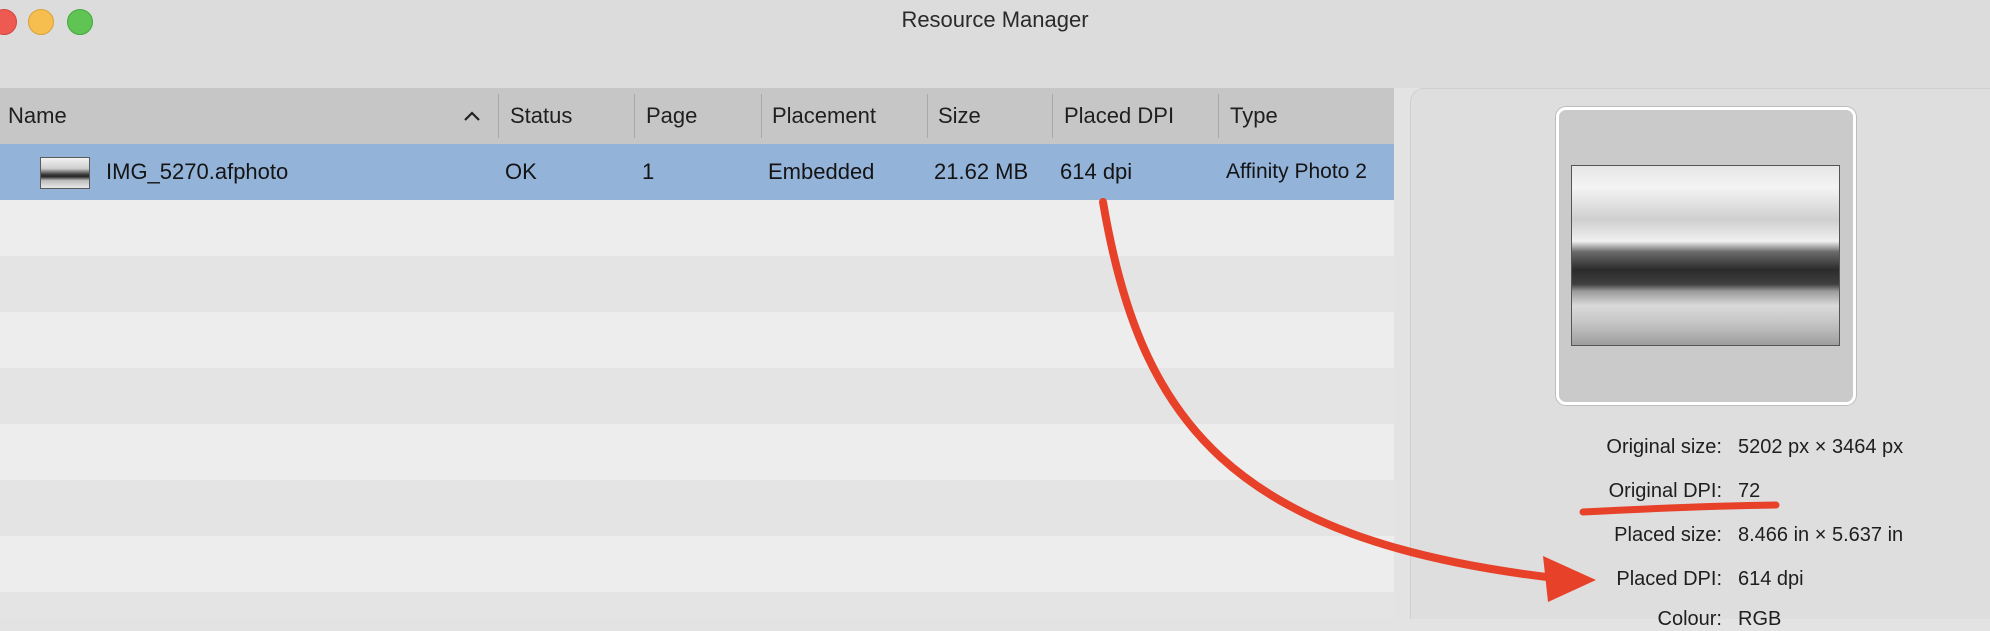  I want to click on column-header-type: Type, so click(1254, 116).